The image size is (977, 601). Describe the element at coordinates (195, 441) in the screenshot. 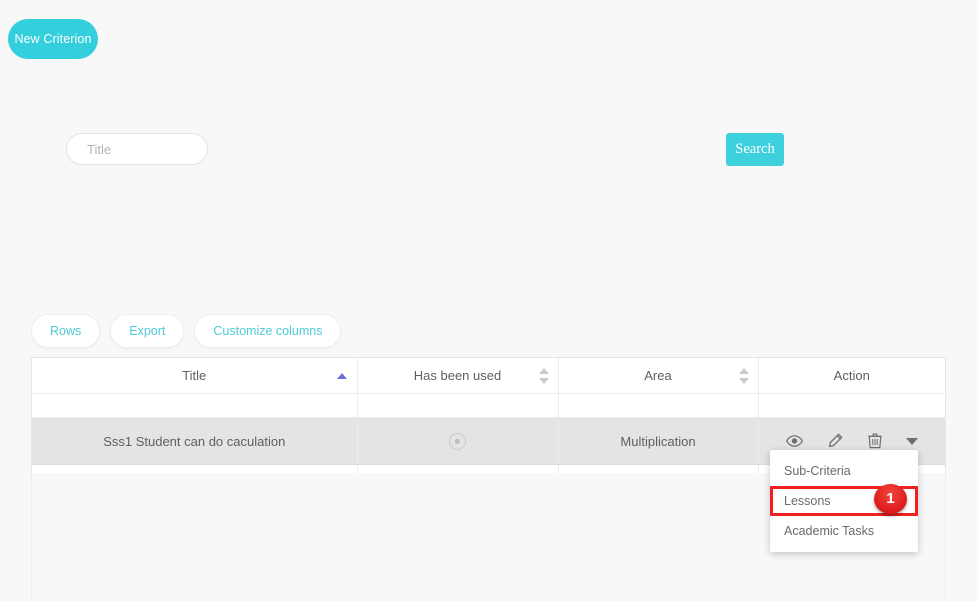

I see `cell-title: Sss1 Student can do caculation` at that location.